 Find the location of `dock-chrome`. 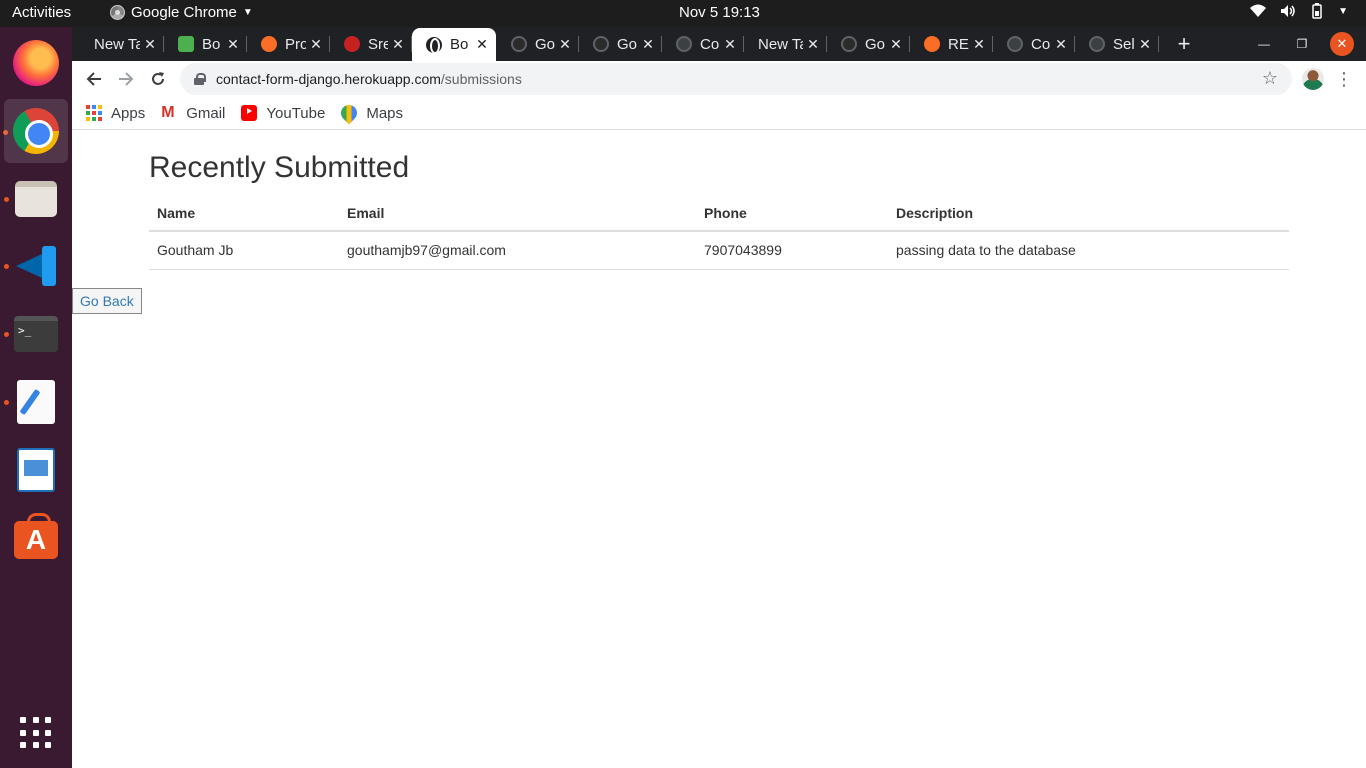

dock-chrome is located at coordinates (36, 131).